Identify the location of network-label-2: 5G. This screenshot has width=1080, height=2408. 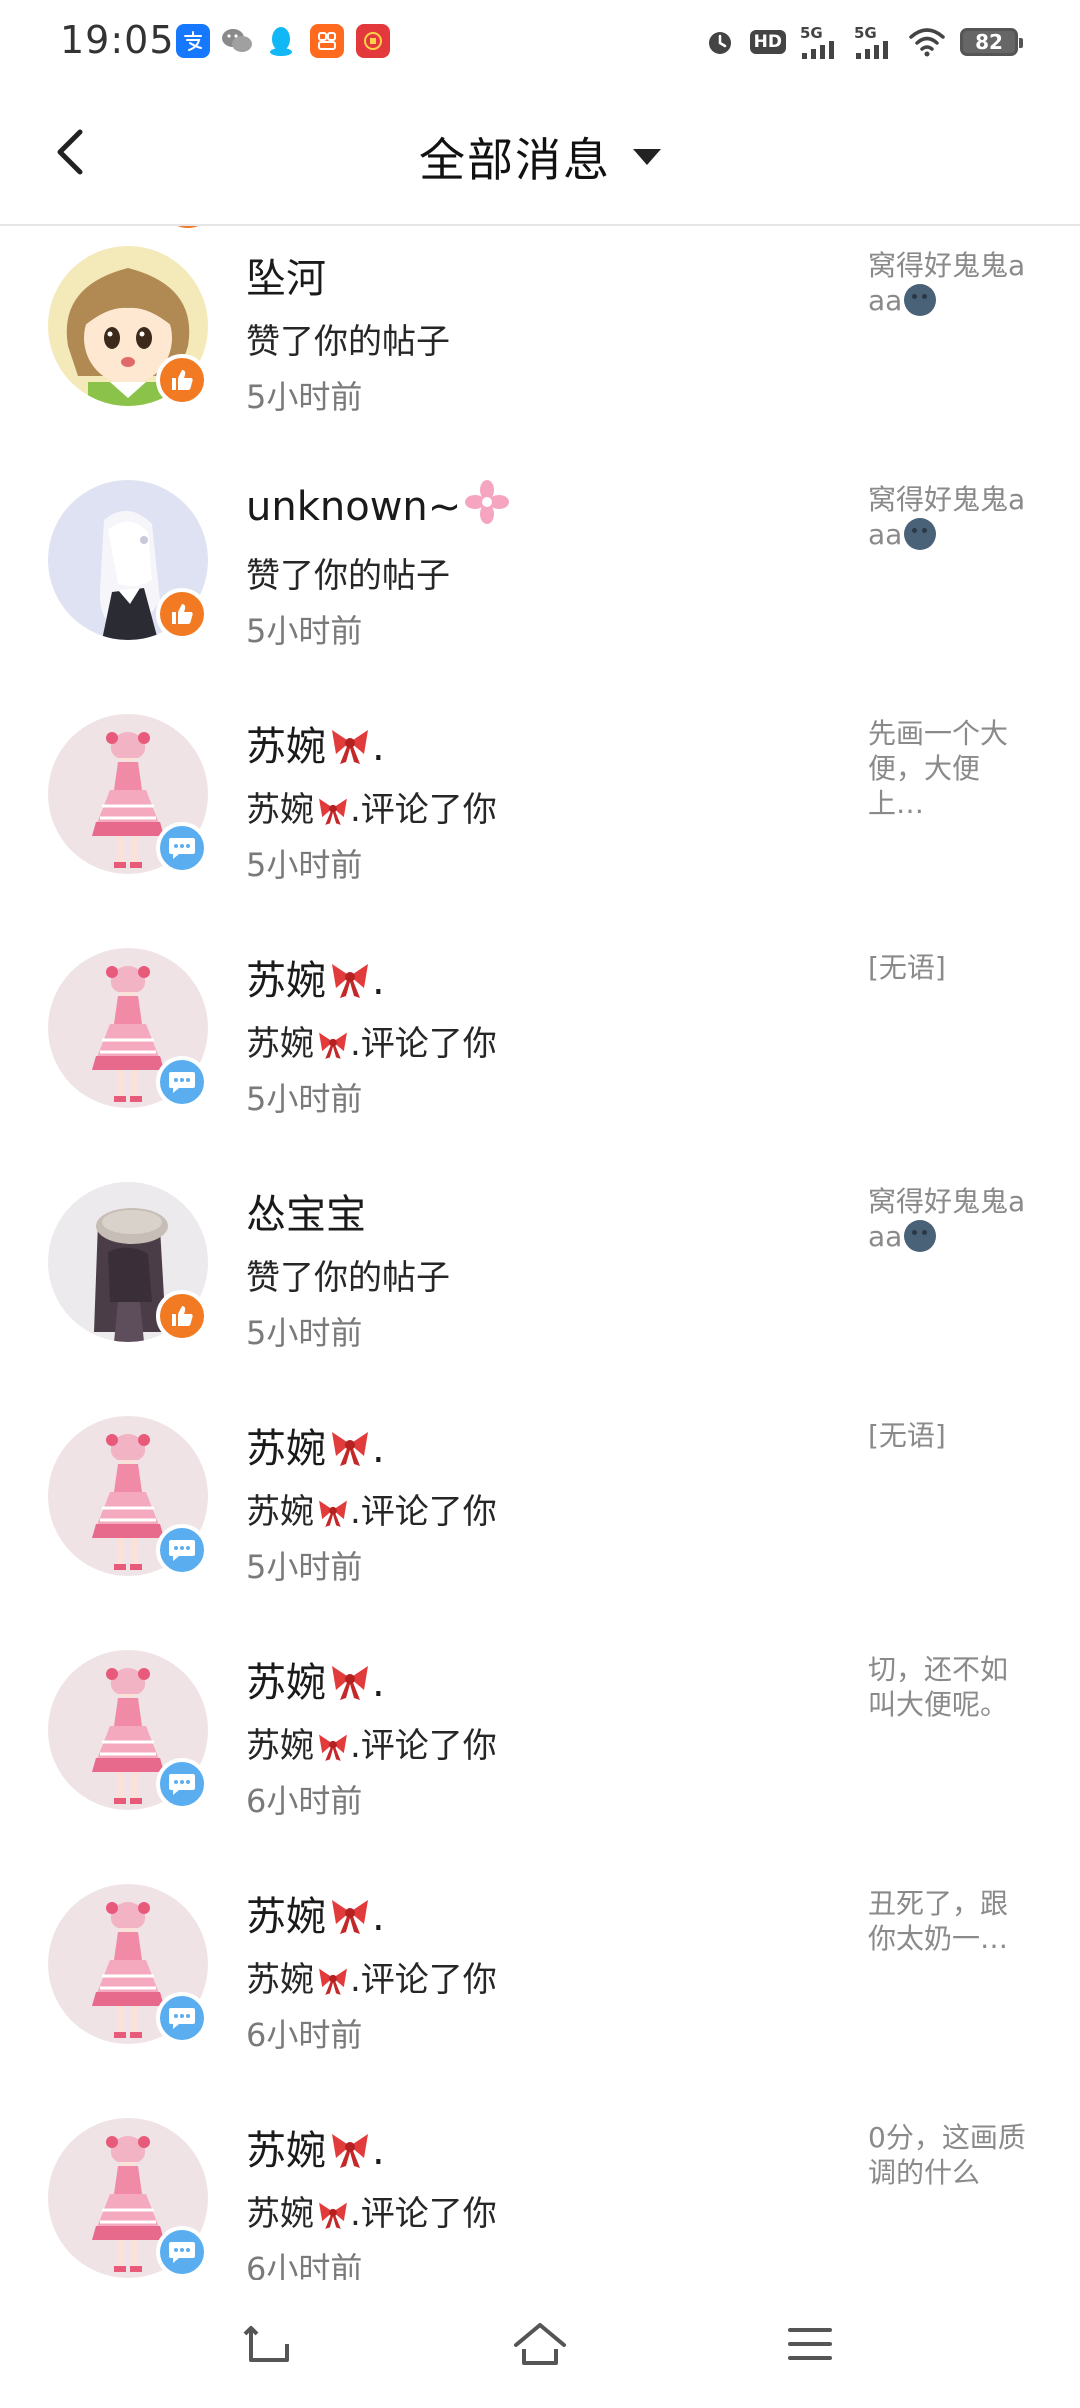
(865, 32).